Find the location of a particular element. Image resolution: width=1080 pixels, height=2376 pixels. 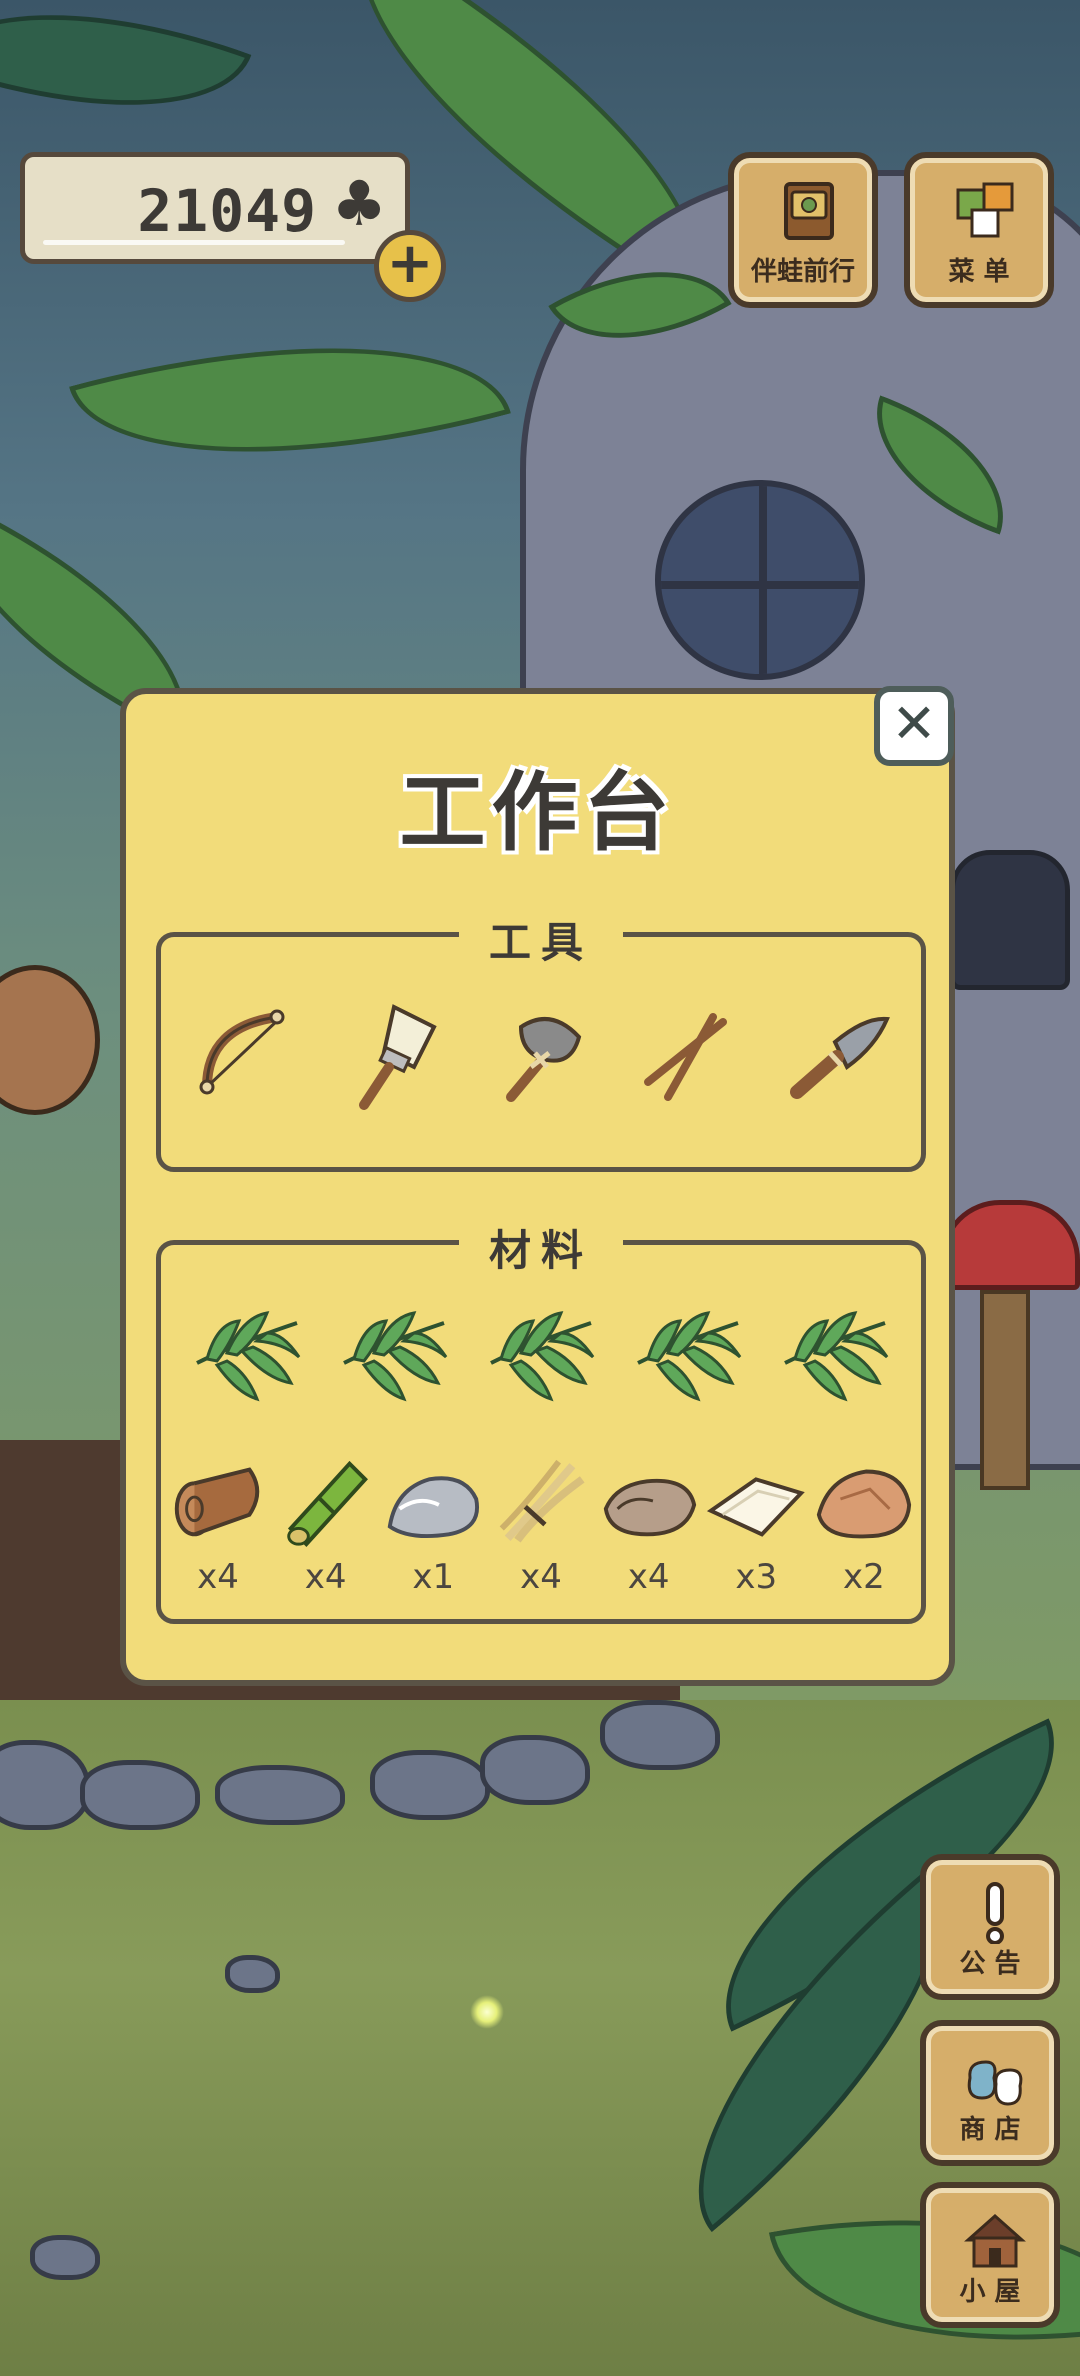

round-window is located at coordinates (760, 580).